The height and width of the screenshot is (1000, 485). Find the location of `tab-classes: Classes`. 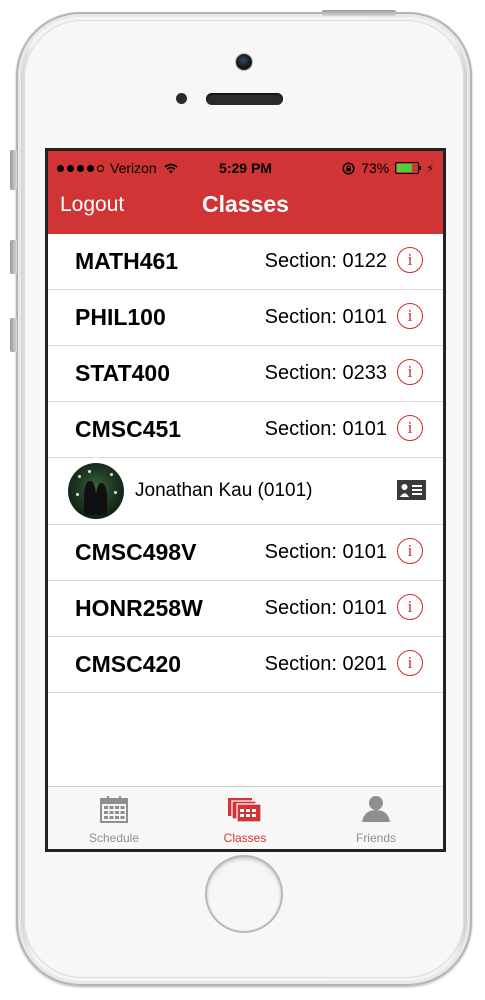

tab-classes: Classes is located at coordinates (245, 818).